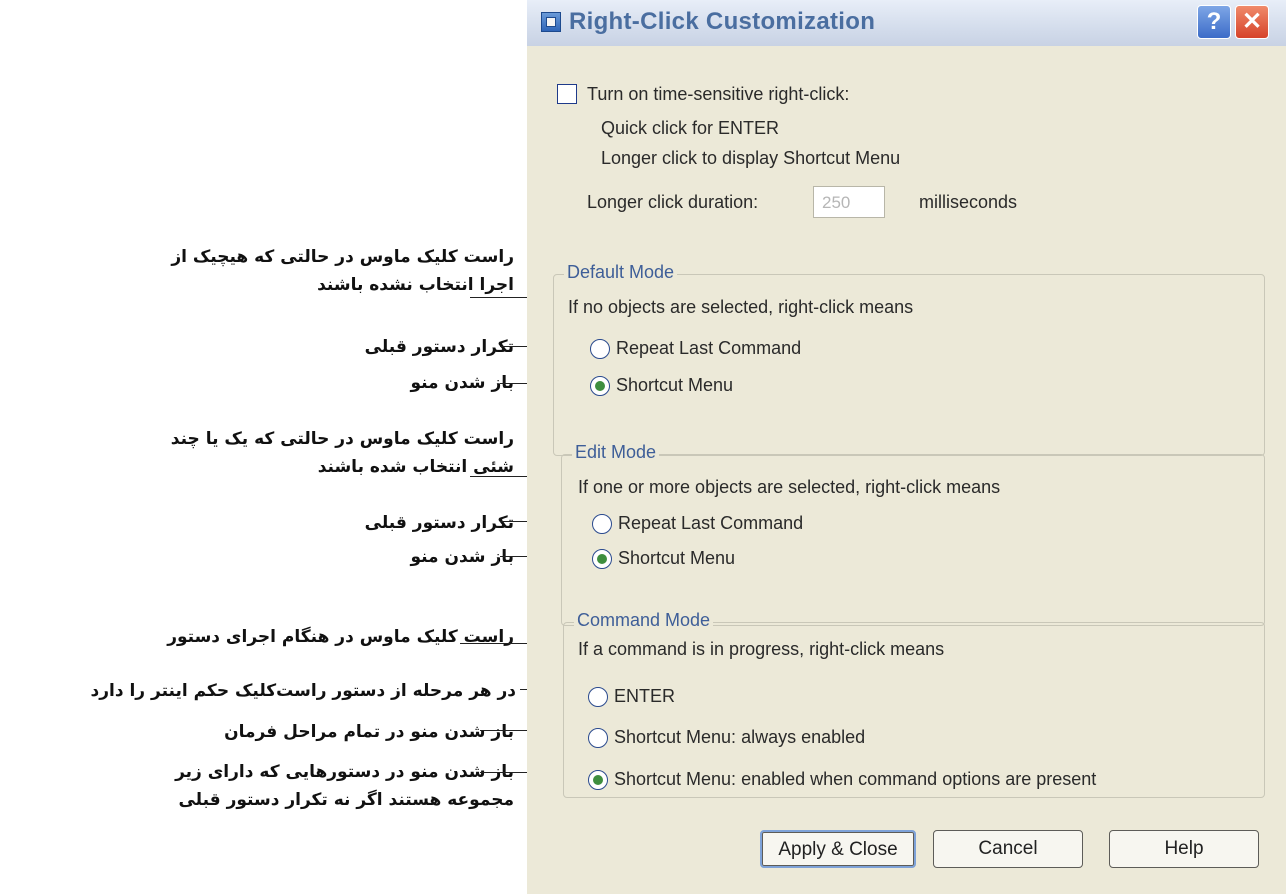 This screenshot has width=1286, height=894. Describe the element at coordinates (602, 559) in the screenshot. I see `edit-shortcut-radio` at that location.